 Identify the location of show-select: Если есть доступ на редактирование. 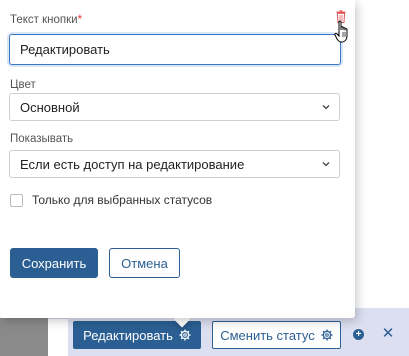
(174, 164).